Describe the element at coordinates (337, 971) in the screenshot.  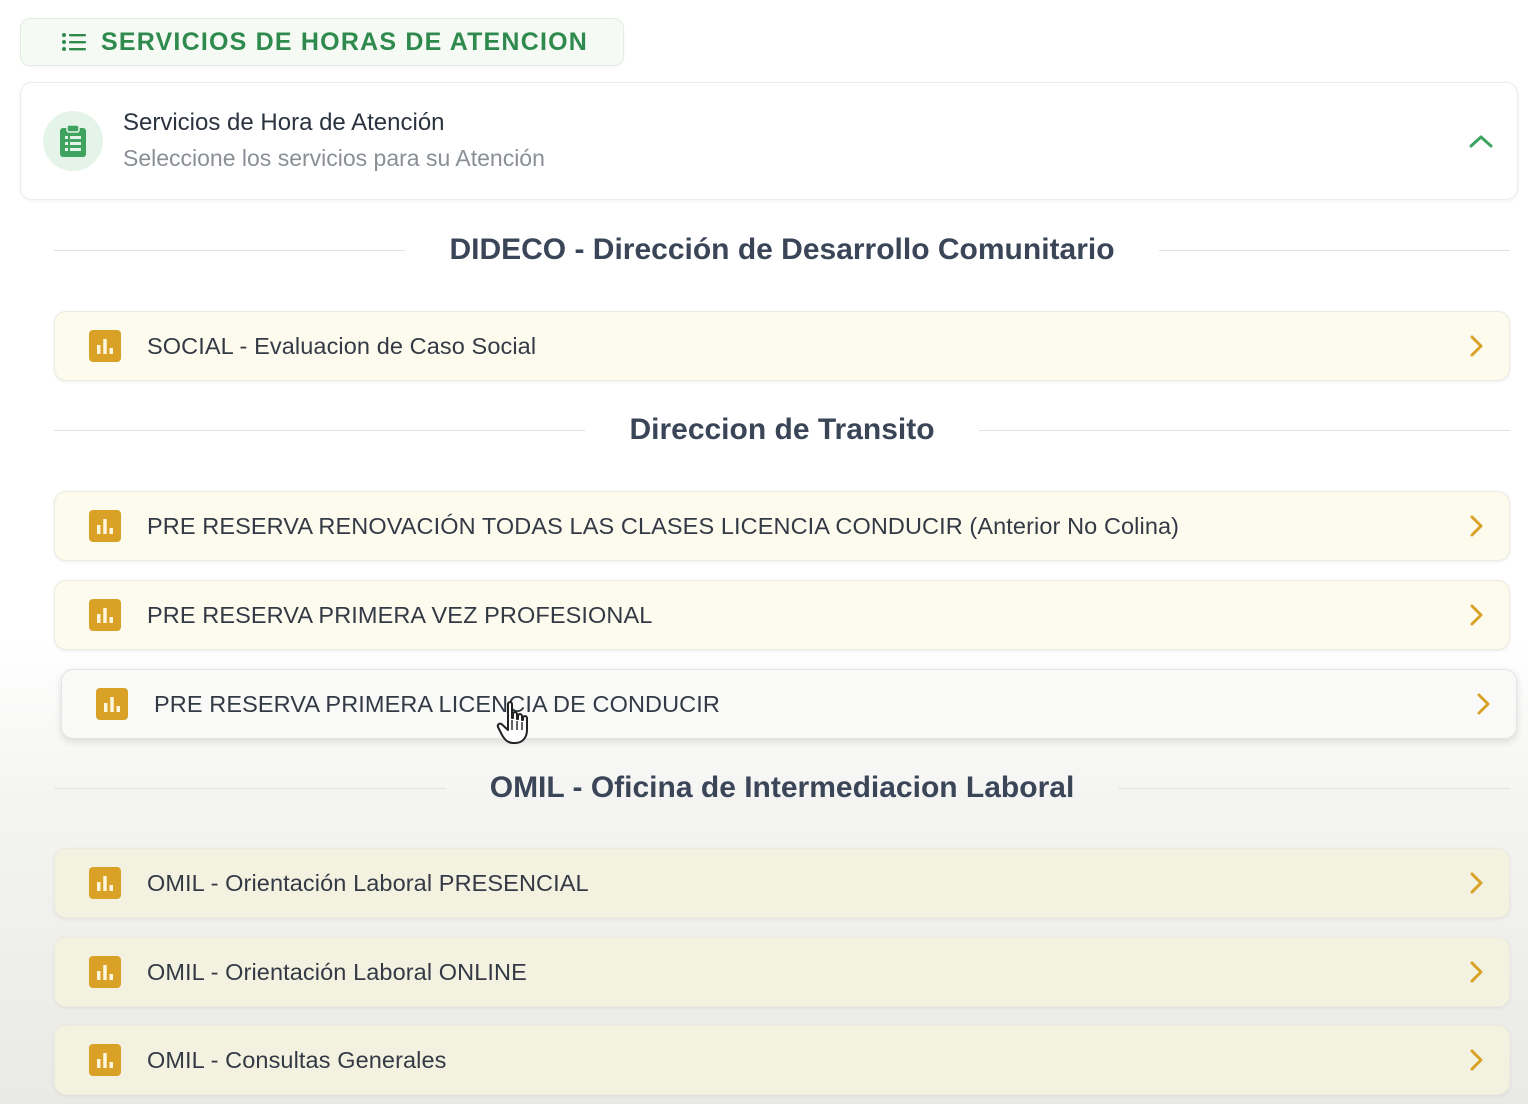
I see `service-label: OMIL - Orientación Laboral ONLINE` at that location.